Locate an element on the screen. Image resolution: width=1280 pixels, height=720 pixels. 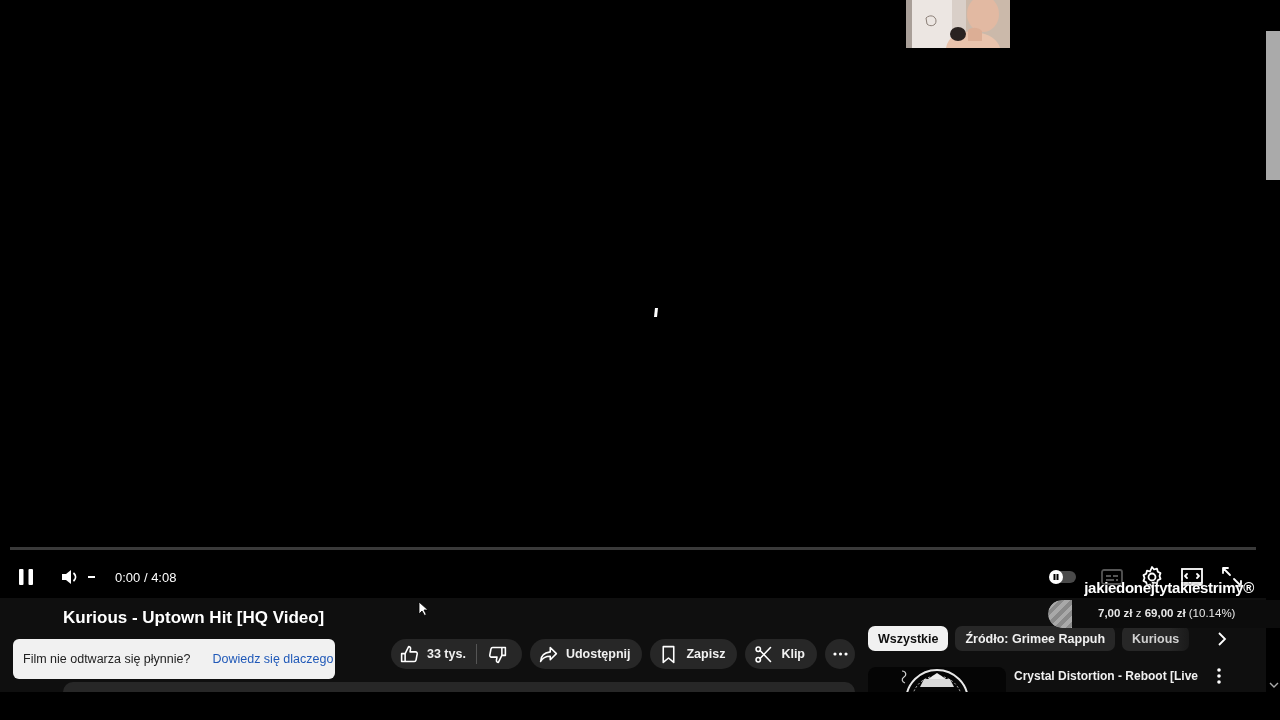
chevron-down-icon is located at coordinates (1274, 685).